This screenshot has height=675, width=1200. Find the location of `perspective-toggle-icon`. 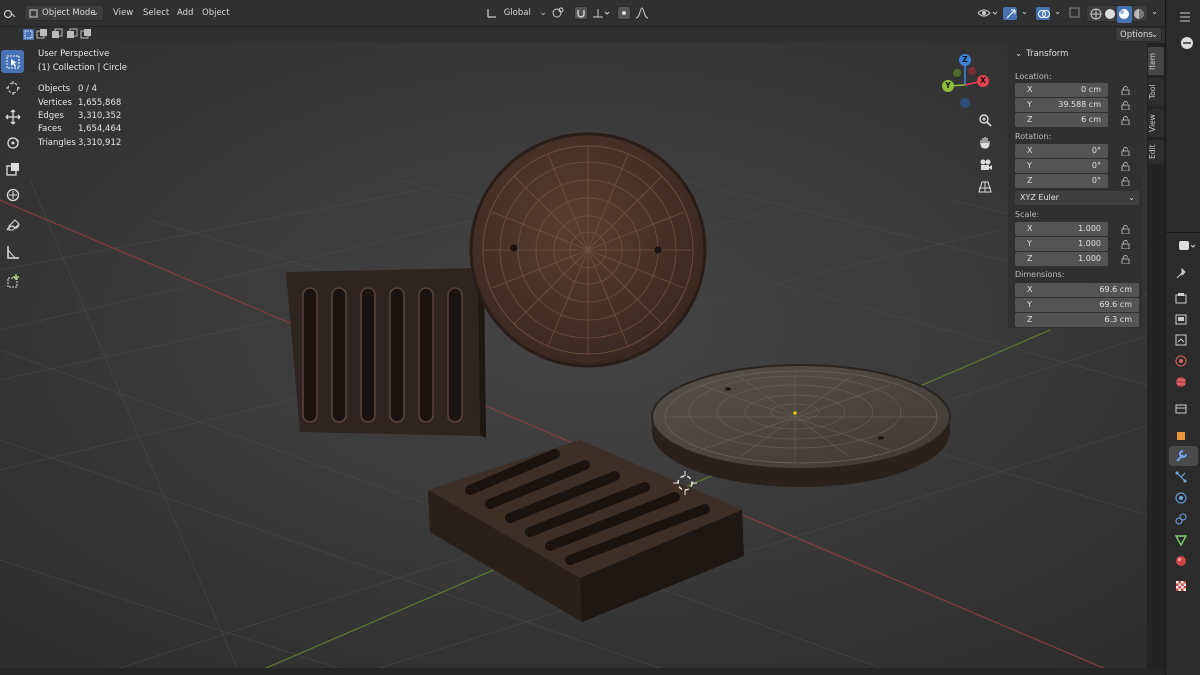

perspective-toggle-icon is located at coordinates (985, 187).